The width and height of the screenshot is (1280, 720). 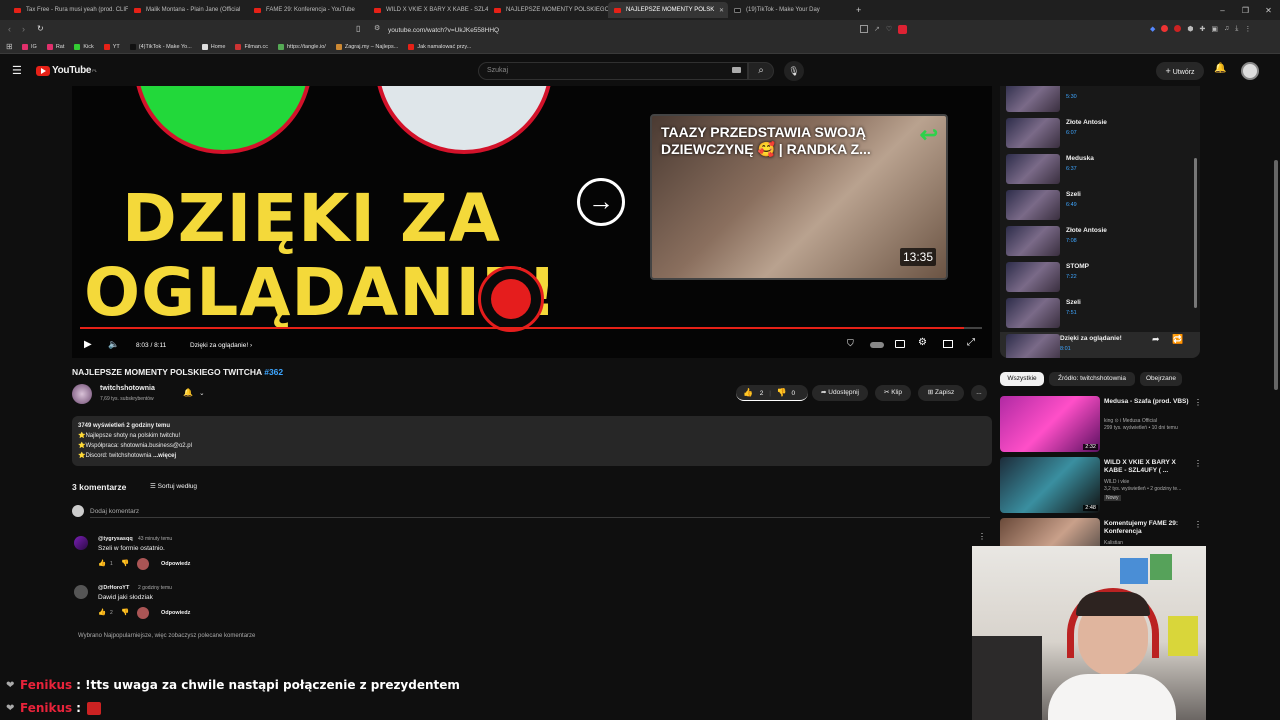 I want to click on playlist-item: Dzięki za oglądanie! 8:01, so click(x=1100, y=345).